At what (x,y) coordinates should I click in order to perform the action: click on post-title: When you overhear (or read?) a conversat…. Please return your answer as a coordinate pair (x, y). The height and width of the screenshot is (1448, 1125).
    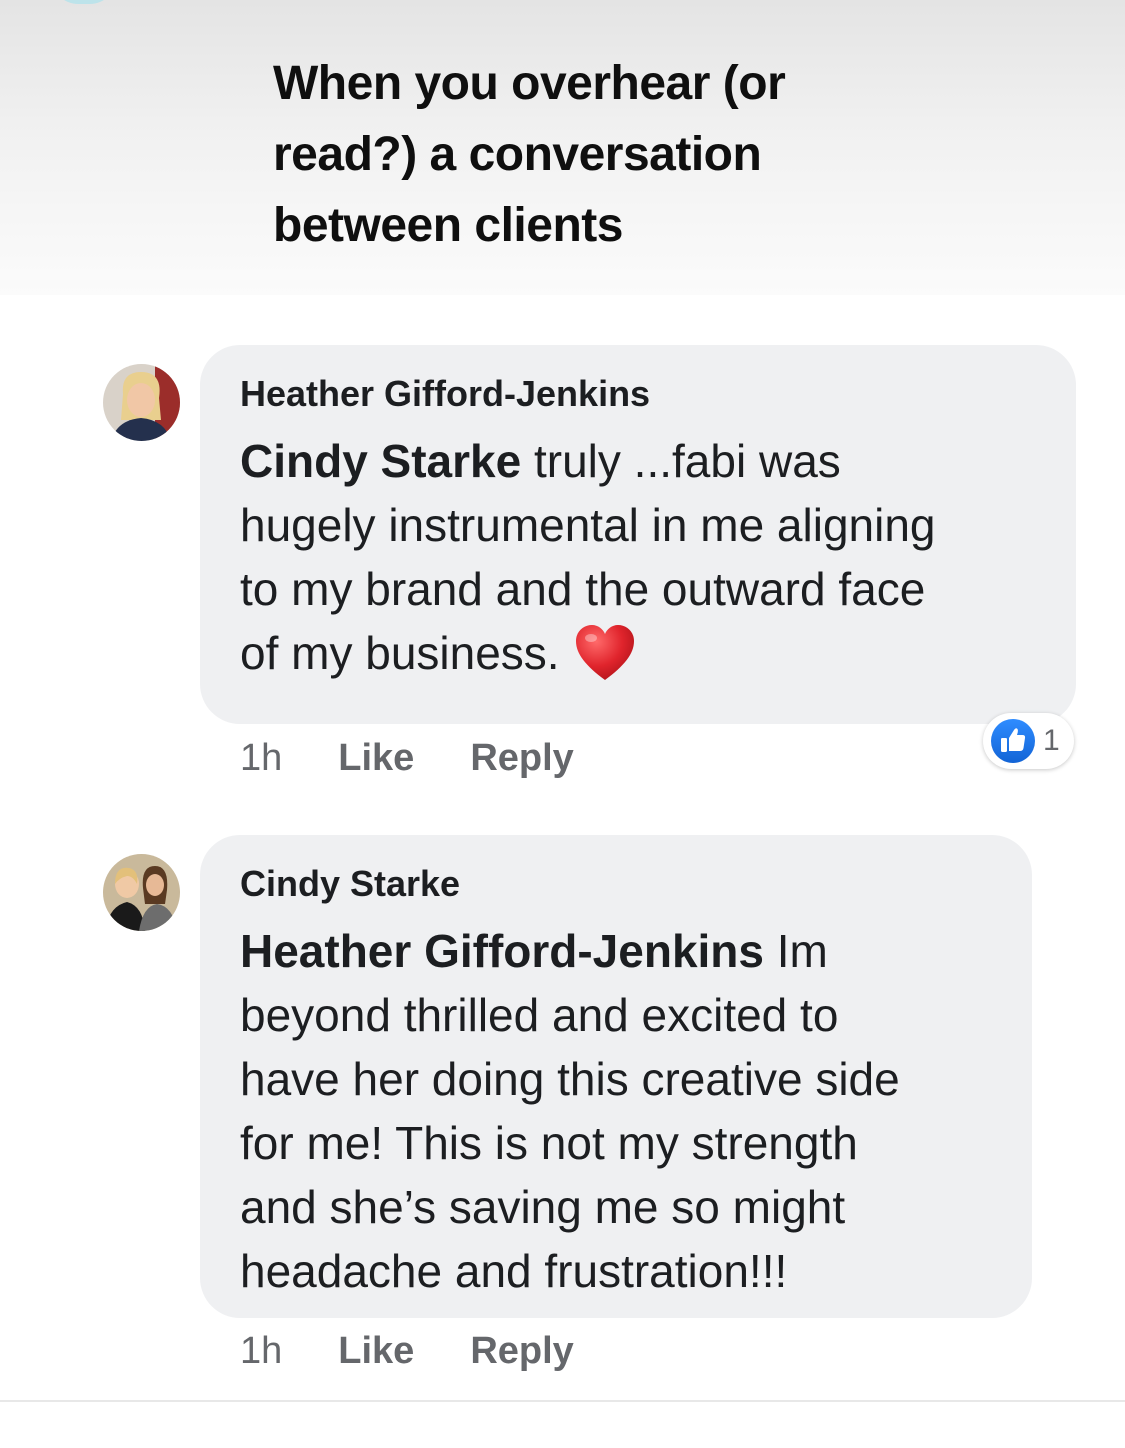
    Looking at the image, I should click on (529, 154).